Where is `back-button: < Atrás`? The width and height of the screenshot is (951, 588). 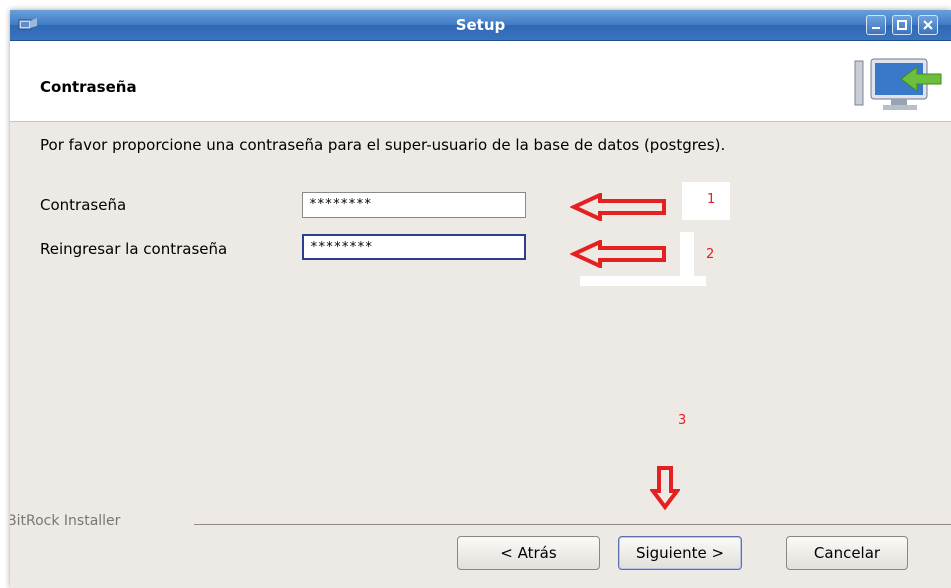
back-button: < Atrás is located at coordinates (528, 553).